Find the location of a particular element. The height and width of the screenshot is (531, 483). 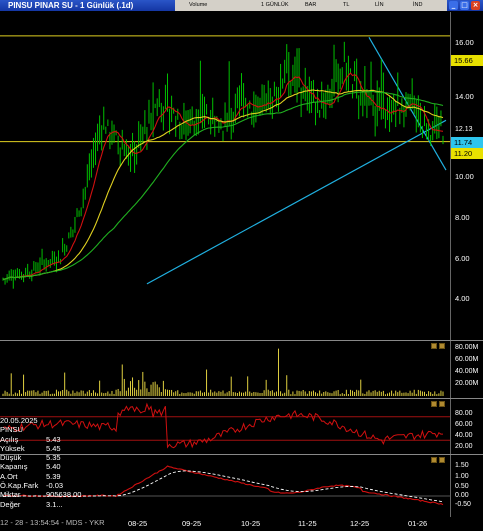

time-label: 10-25 is located at coordinates (251, 523).